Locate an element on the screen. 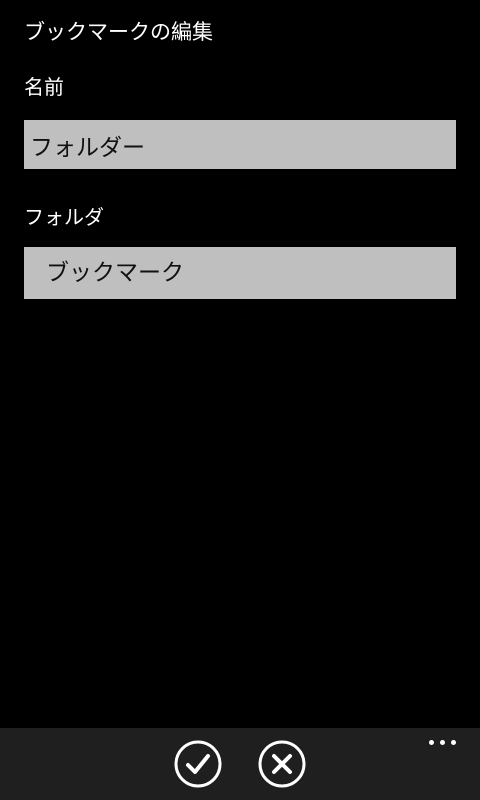  close-icon is located at coordinates (282, 764).